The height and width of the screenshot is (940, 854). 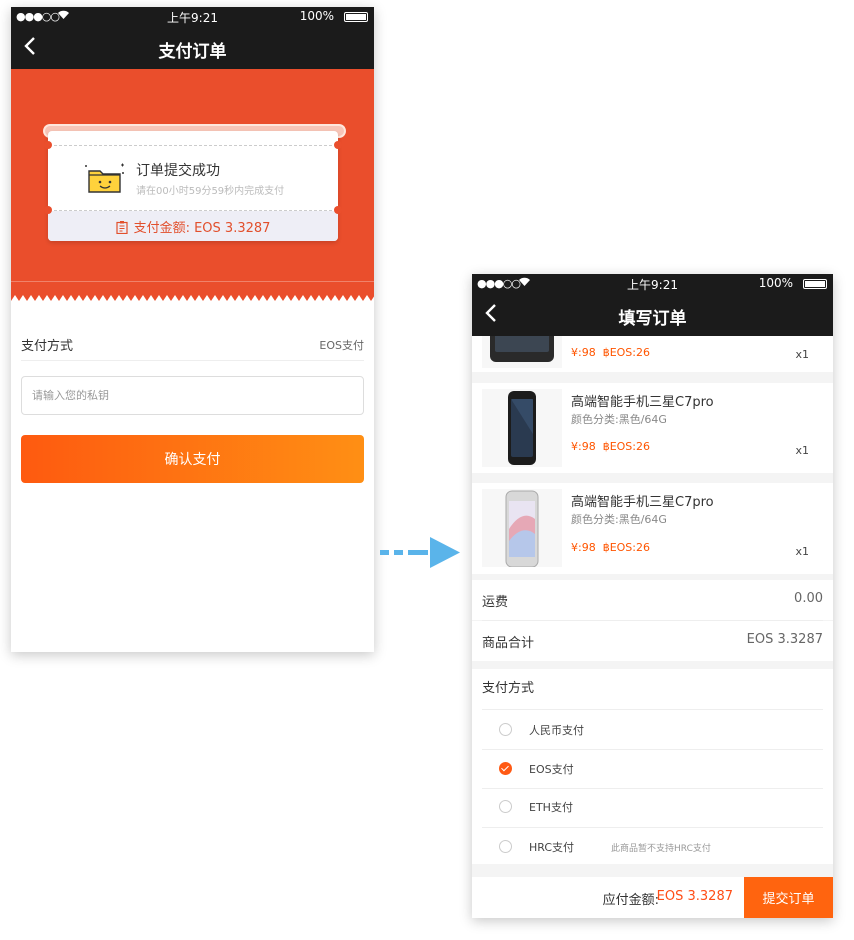 I want to click on page-title: 填写订单, so click(x=652, y=319).